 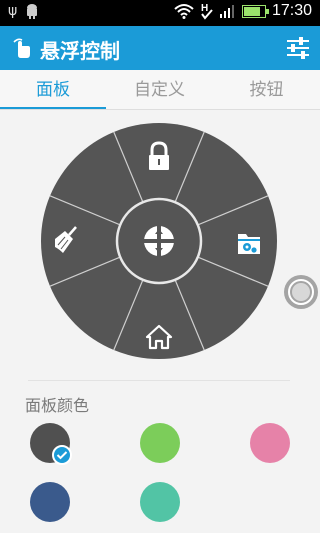 What do you see at coordinates (160, 48) in the screenshot?
I see `action-bar: 悬浮控制` at bounding box center [160, 48].